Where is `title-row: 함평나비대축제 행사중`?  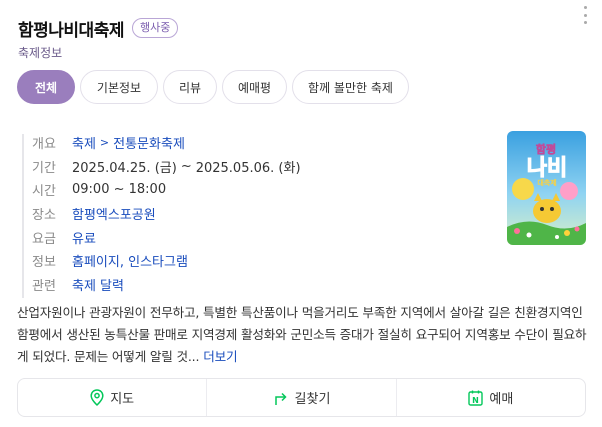
title-row: 함평나비대축제 행사중 is located at coordinates (310, 28).